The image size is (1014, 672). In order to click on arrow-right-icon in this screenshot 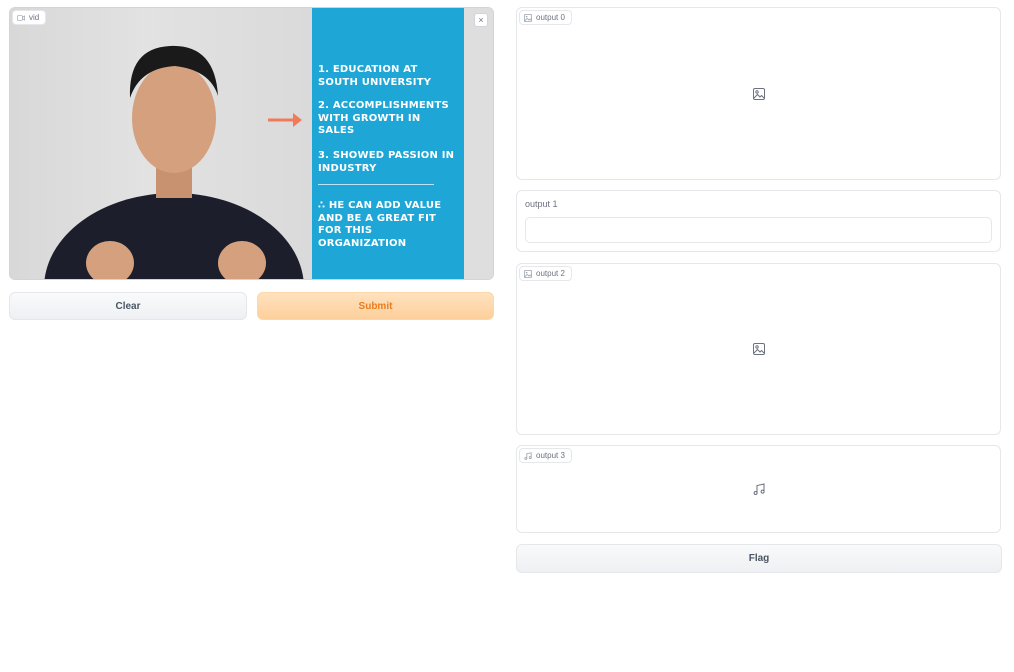, I will do `click(285, 120)`.